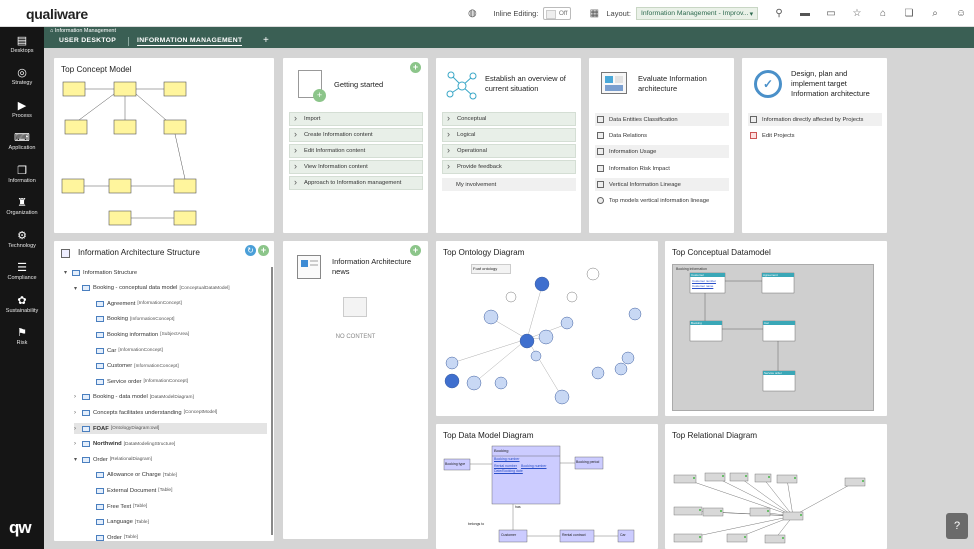 The image size is (974, 549). What do you see at coordinates (22, 236) in the screenshot?
I see `technology-icon: ⚙` at bounding box center [22, 236].